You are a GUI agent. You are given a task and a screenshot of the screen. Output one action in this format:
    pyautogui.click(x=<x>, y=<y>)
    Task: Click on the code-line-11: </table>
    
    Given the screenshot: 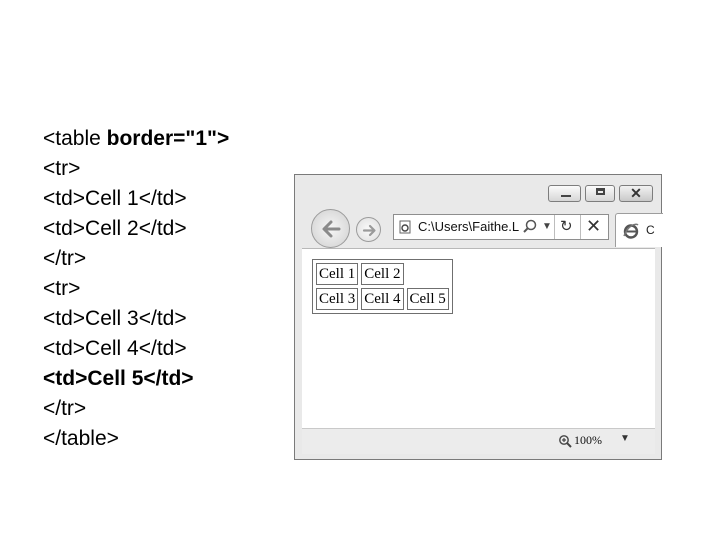 What is the action you would take?
    pyautogui.click(x=81, y=438)
    